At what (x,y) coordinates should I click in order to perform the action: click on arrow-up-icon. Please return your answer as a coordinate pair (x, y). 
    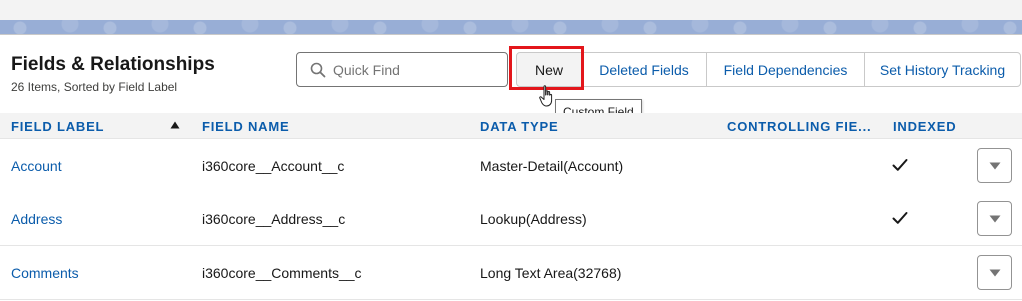
    Looking at the image, I should click on (175, 125).